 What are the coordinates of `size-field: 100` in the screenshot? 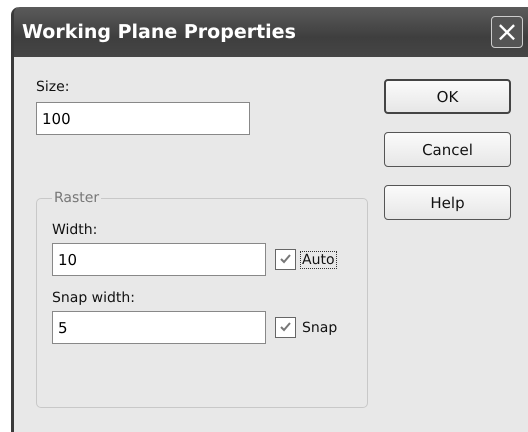 It's located at (143, 118).